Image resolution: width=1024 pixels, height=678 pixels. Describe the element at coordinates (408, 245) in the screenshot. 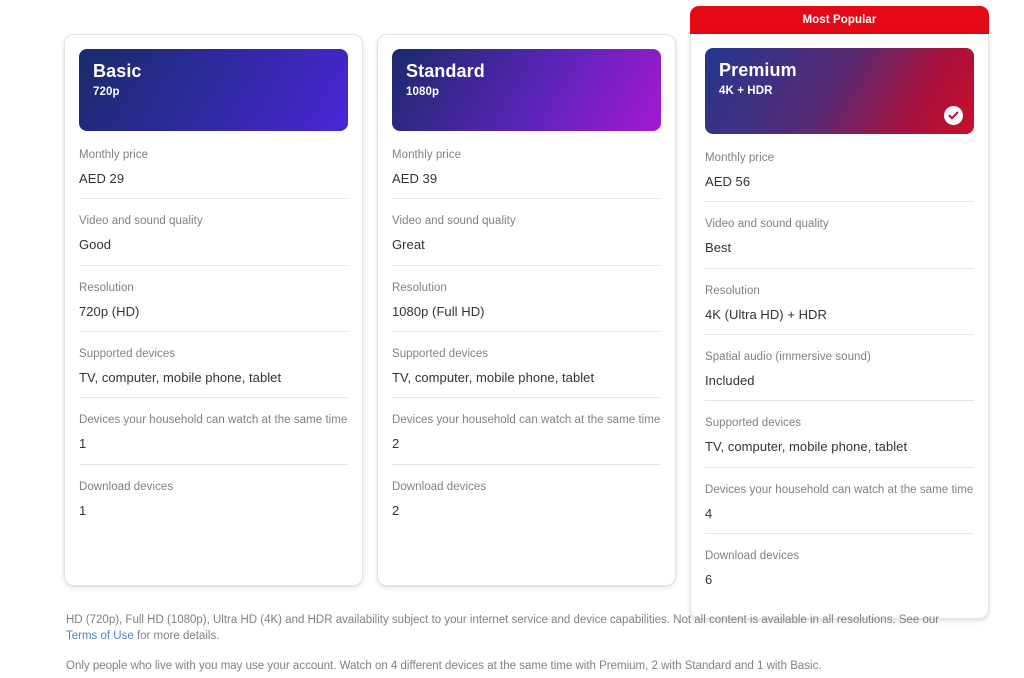

I see `feature-value: Great` at that location.